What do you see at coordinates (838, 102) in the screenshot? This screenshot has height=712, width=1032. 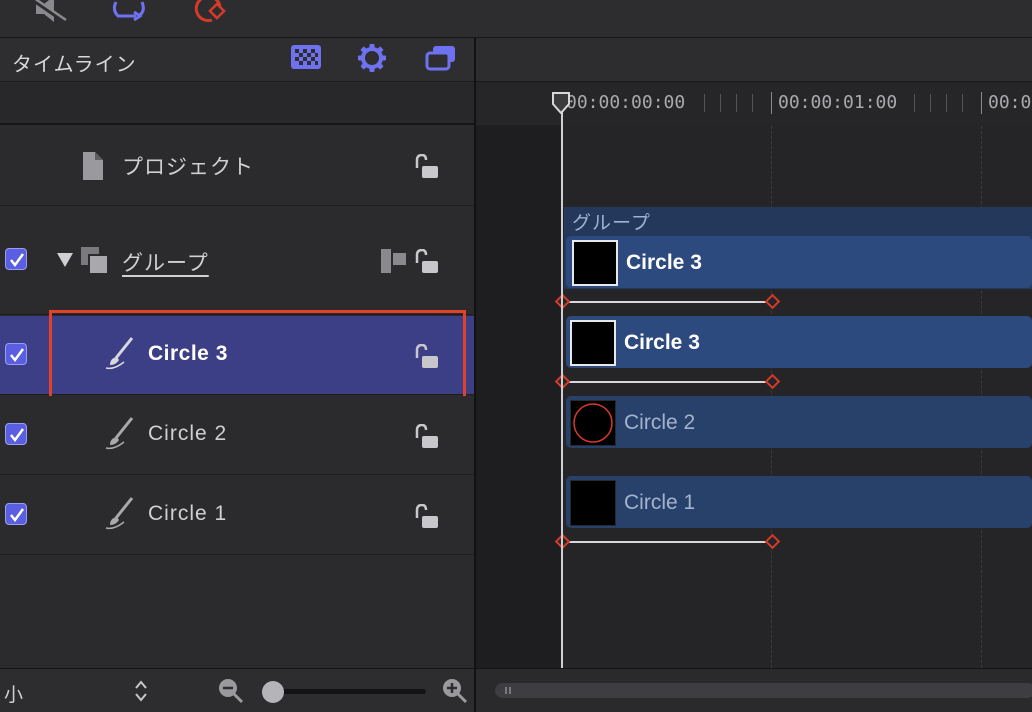 I see `timecode-1: 00:00:01:00` at bounding box center [838, 102].